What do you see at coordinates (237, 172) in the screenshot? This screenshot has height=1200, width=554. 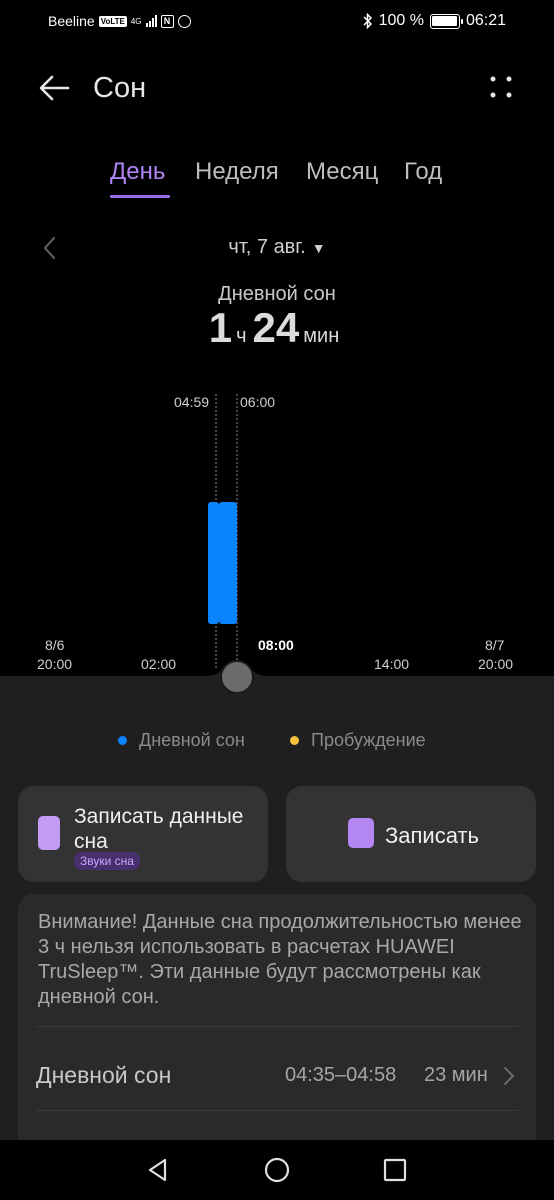 I see `tab-week: Неделя` at bounding box center [237, 172].